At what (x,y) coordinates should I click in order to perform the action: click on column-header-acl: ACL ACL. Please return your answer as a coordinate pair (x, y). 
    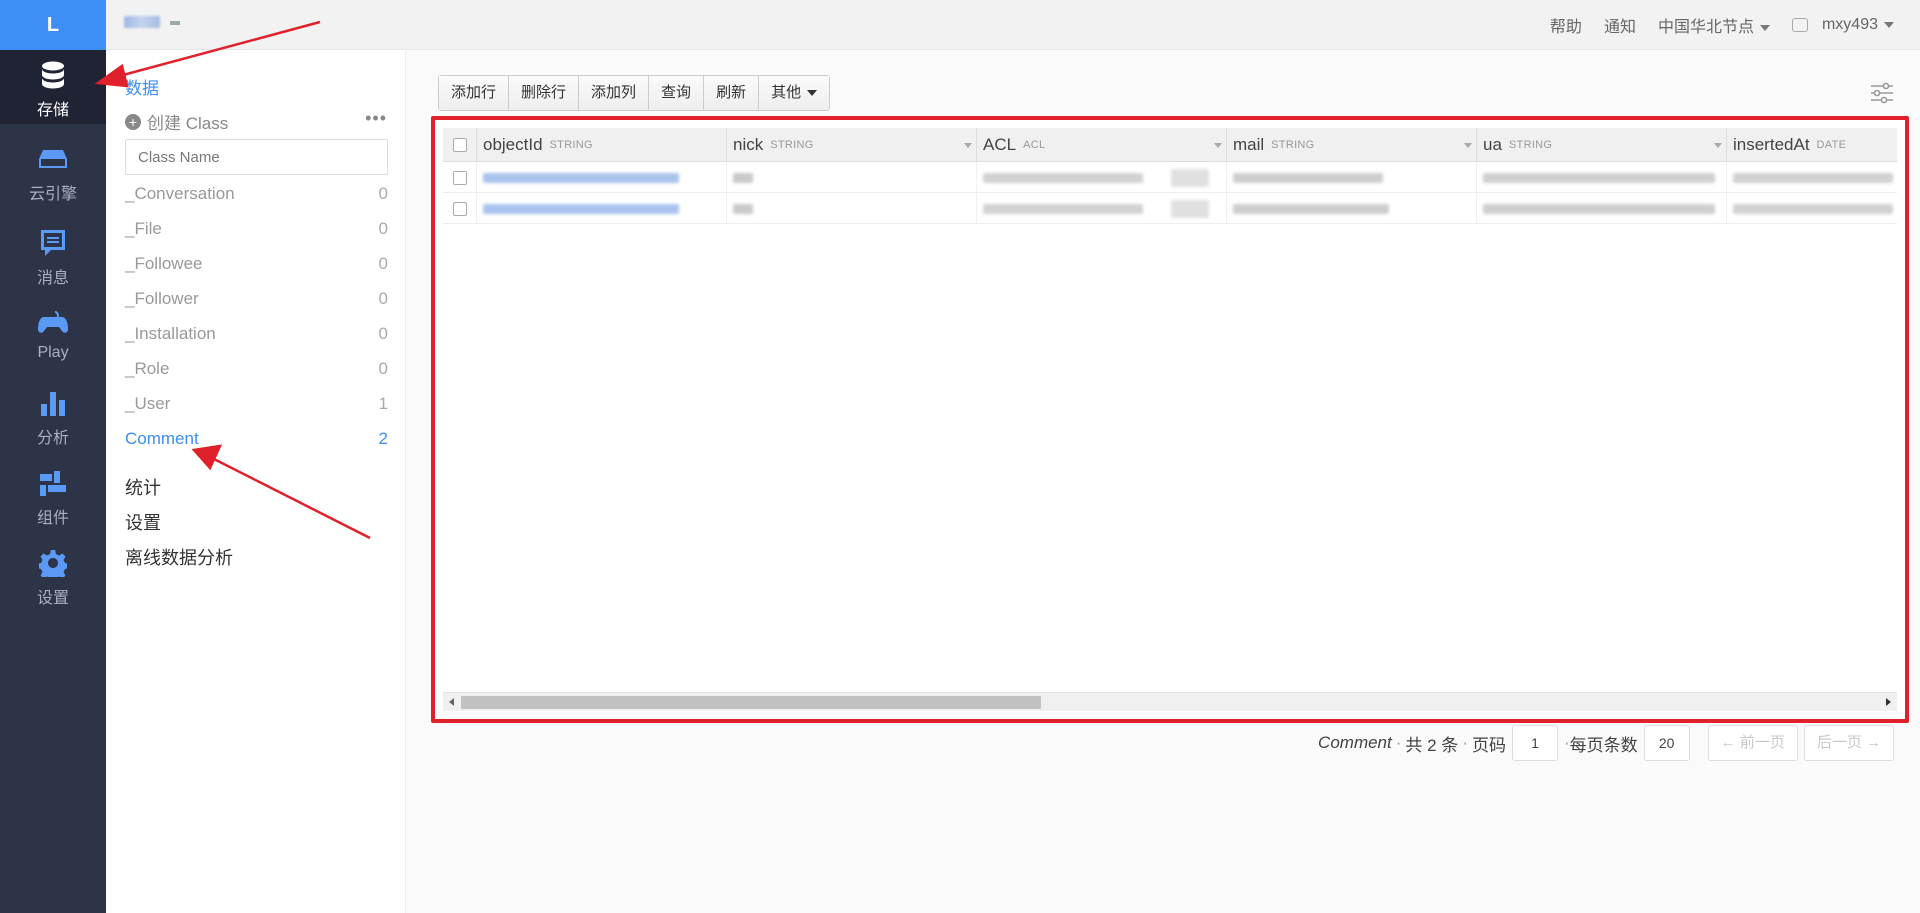
    Looking at the image, I should click on (1102, 145).